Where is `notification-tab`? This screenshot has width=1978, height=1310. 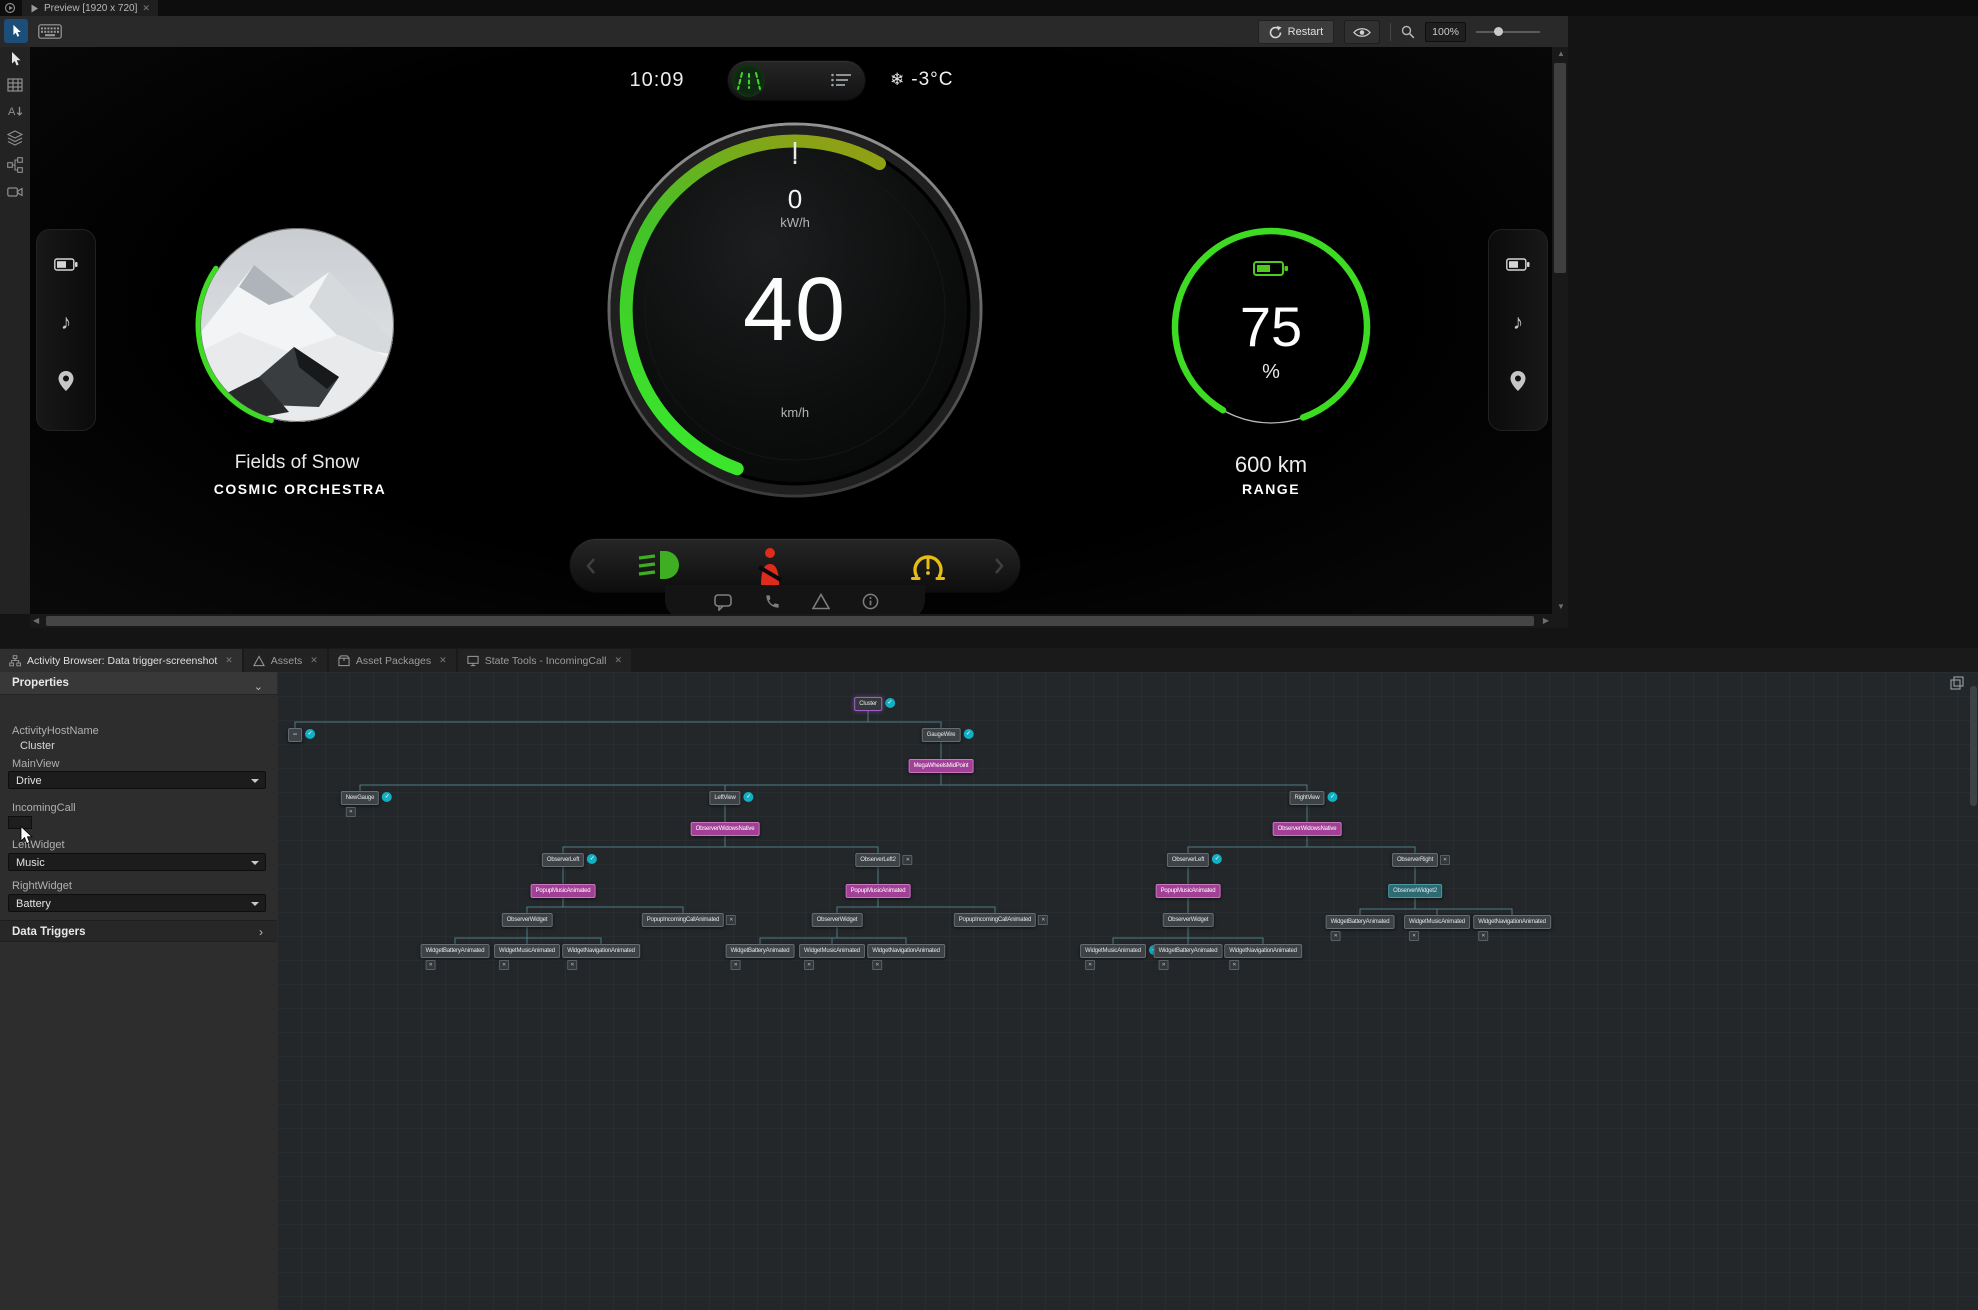
notification-tab is located at coordinates (795, 599).